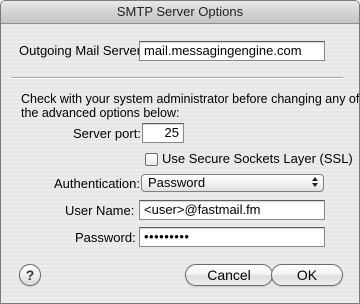 The width and height of the screenshot is (360, 304). Describe the element at coordinates (307, 275) in the screenshot. I see `ok-button: OK` at that location.